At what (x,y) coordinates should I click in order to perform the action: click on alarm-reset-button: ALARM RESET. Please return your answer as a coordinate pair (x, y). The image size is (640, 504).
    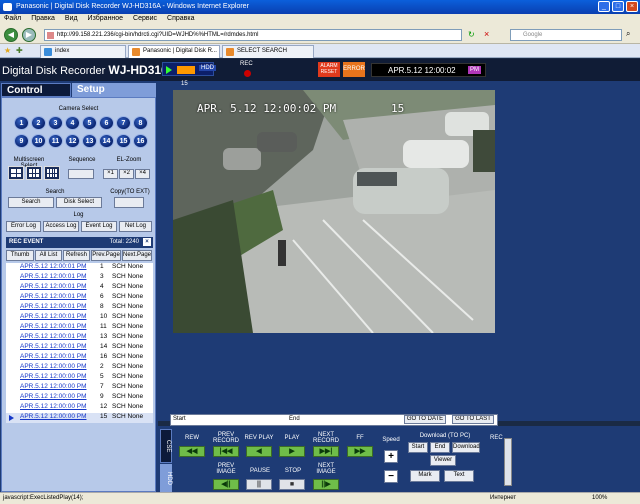
    Looking at the image, I should click on (329, 69).